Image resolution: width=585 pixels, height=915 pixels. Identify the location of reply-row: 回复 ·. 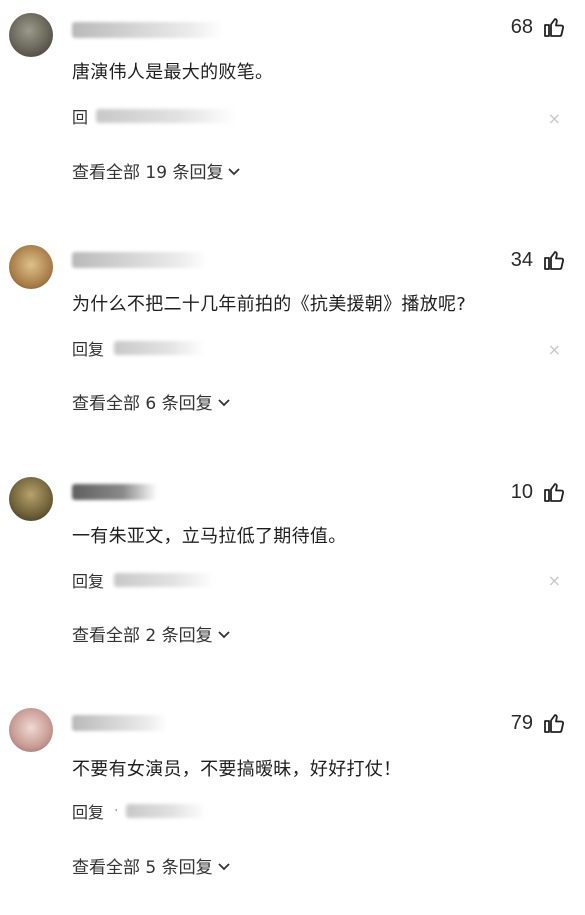
(139, 811).